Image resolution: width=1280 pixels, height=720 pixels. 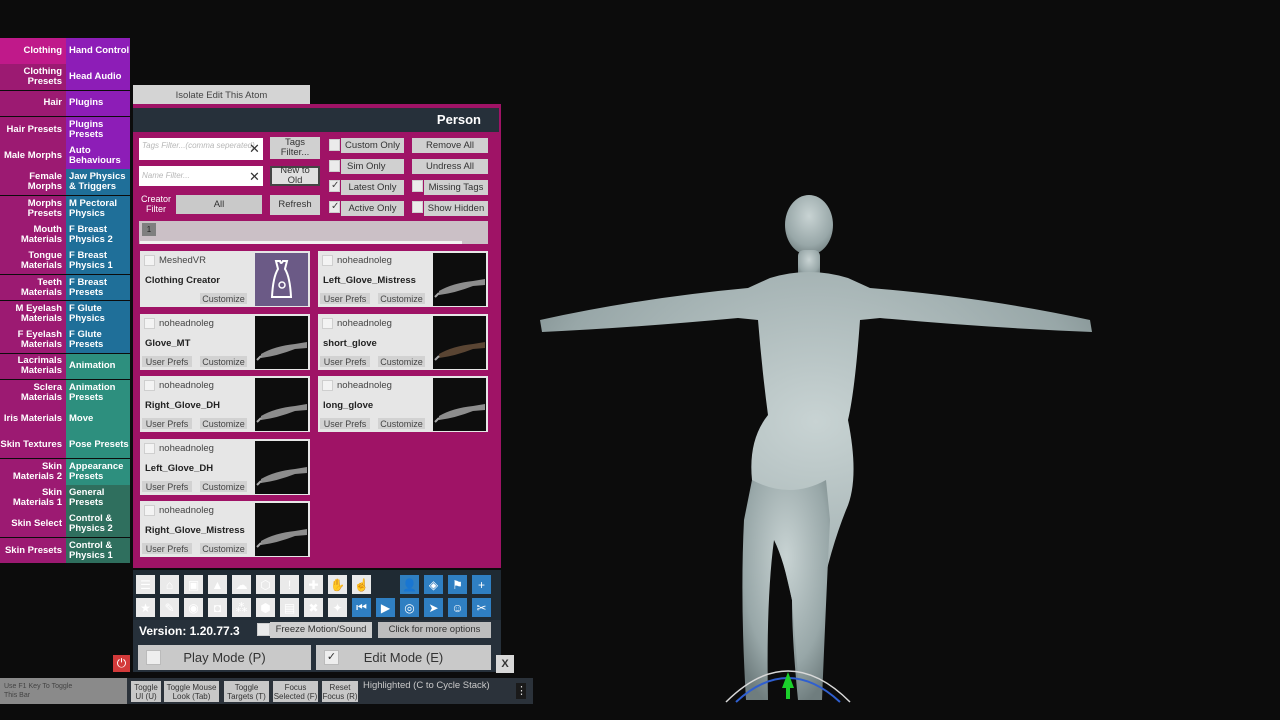 I want to click on power-button: ⏻, so click(x=121, y=663).